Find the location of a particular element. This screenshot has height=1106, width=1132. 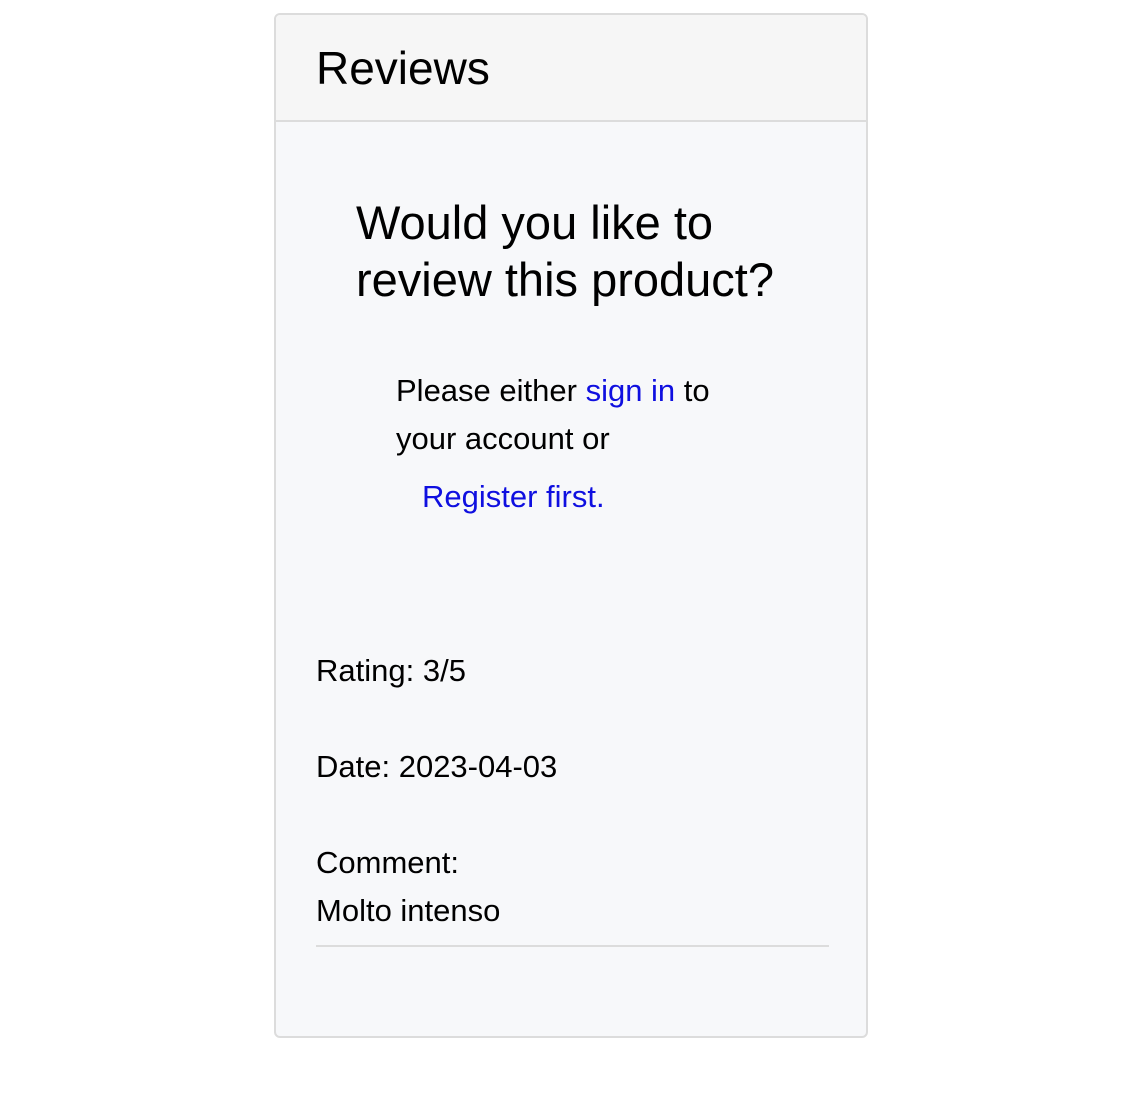

review-date: Date: 2023-04-03 is located at coordinates (437, 766).